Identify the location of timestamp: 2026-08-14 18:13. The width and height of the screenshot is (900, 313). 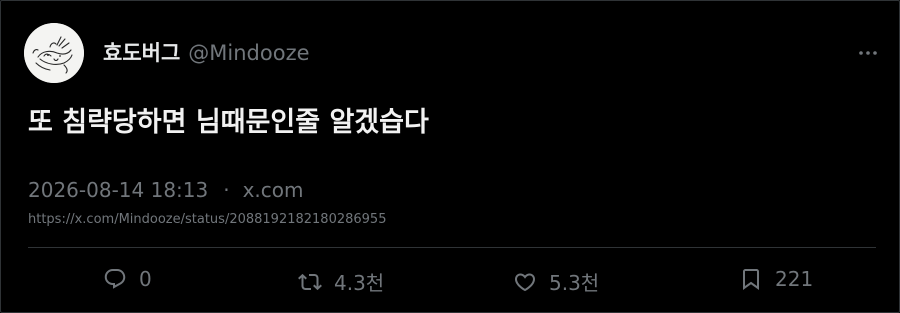
(118, 190).